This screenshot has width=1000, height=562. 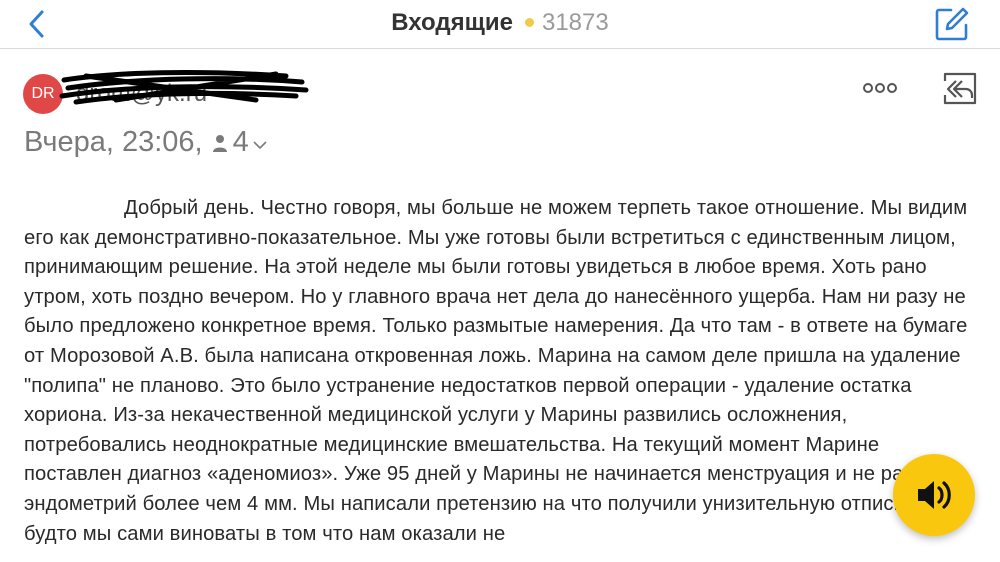 What do you see at coordinates (113, 142) in the screenshot?
I see `message-date: Вчера, 23:06,` at bounding box center [113, 142].